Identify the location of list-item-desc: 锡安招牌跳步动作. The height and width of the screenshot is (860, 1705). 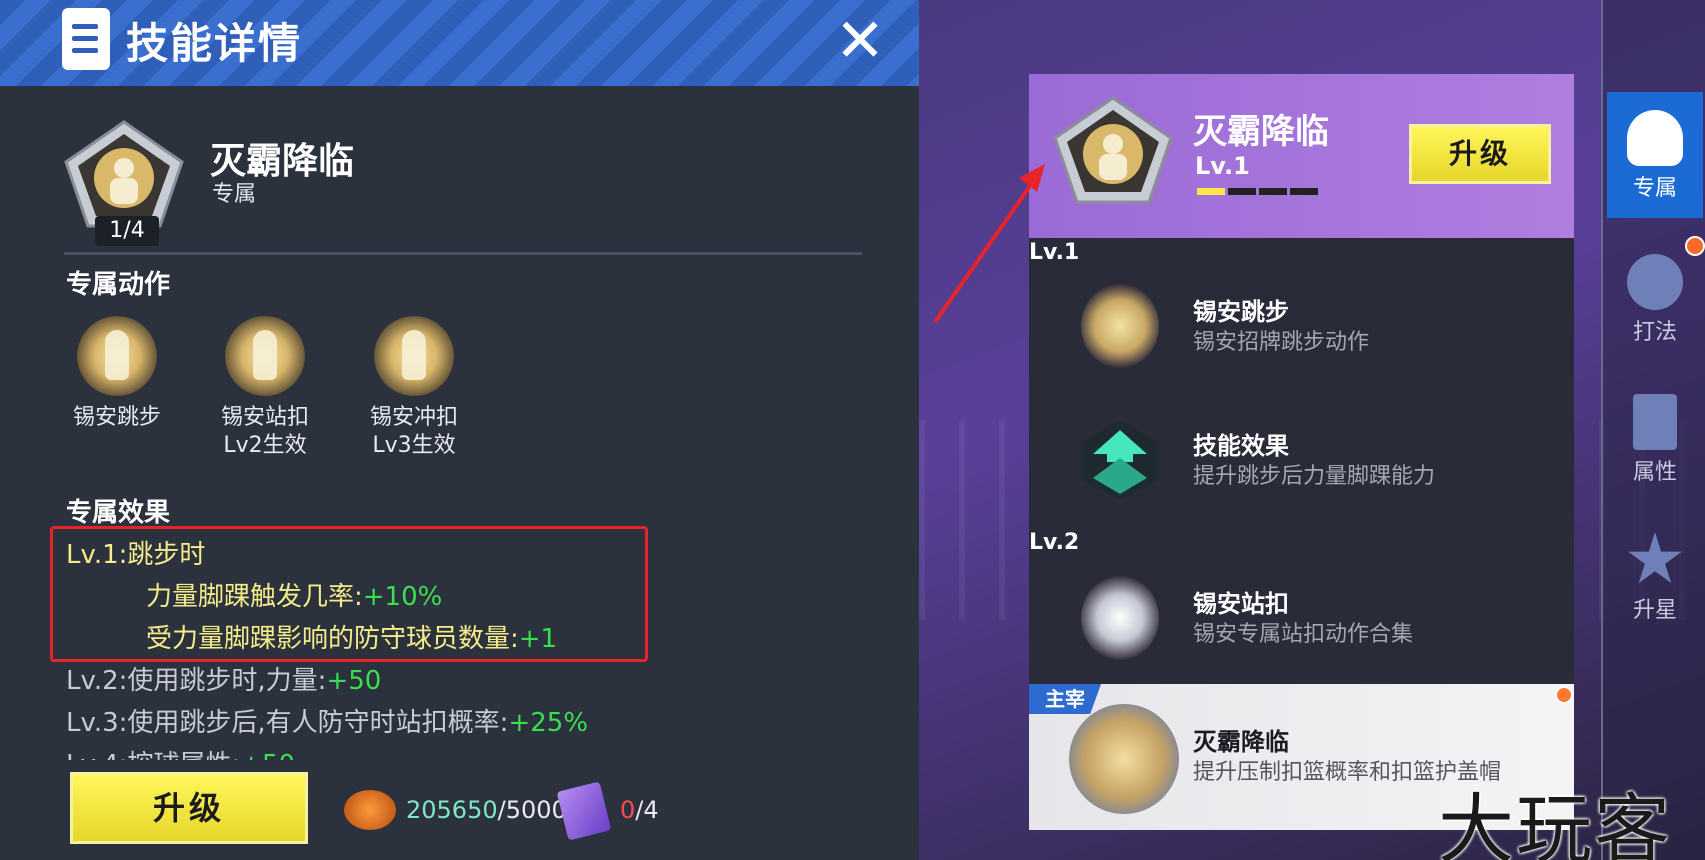
(1281, 342).